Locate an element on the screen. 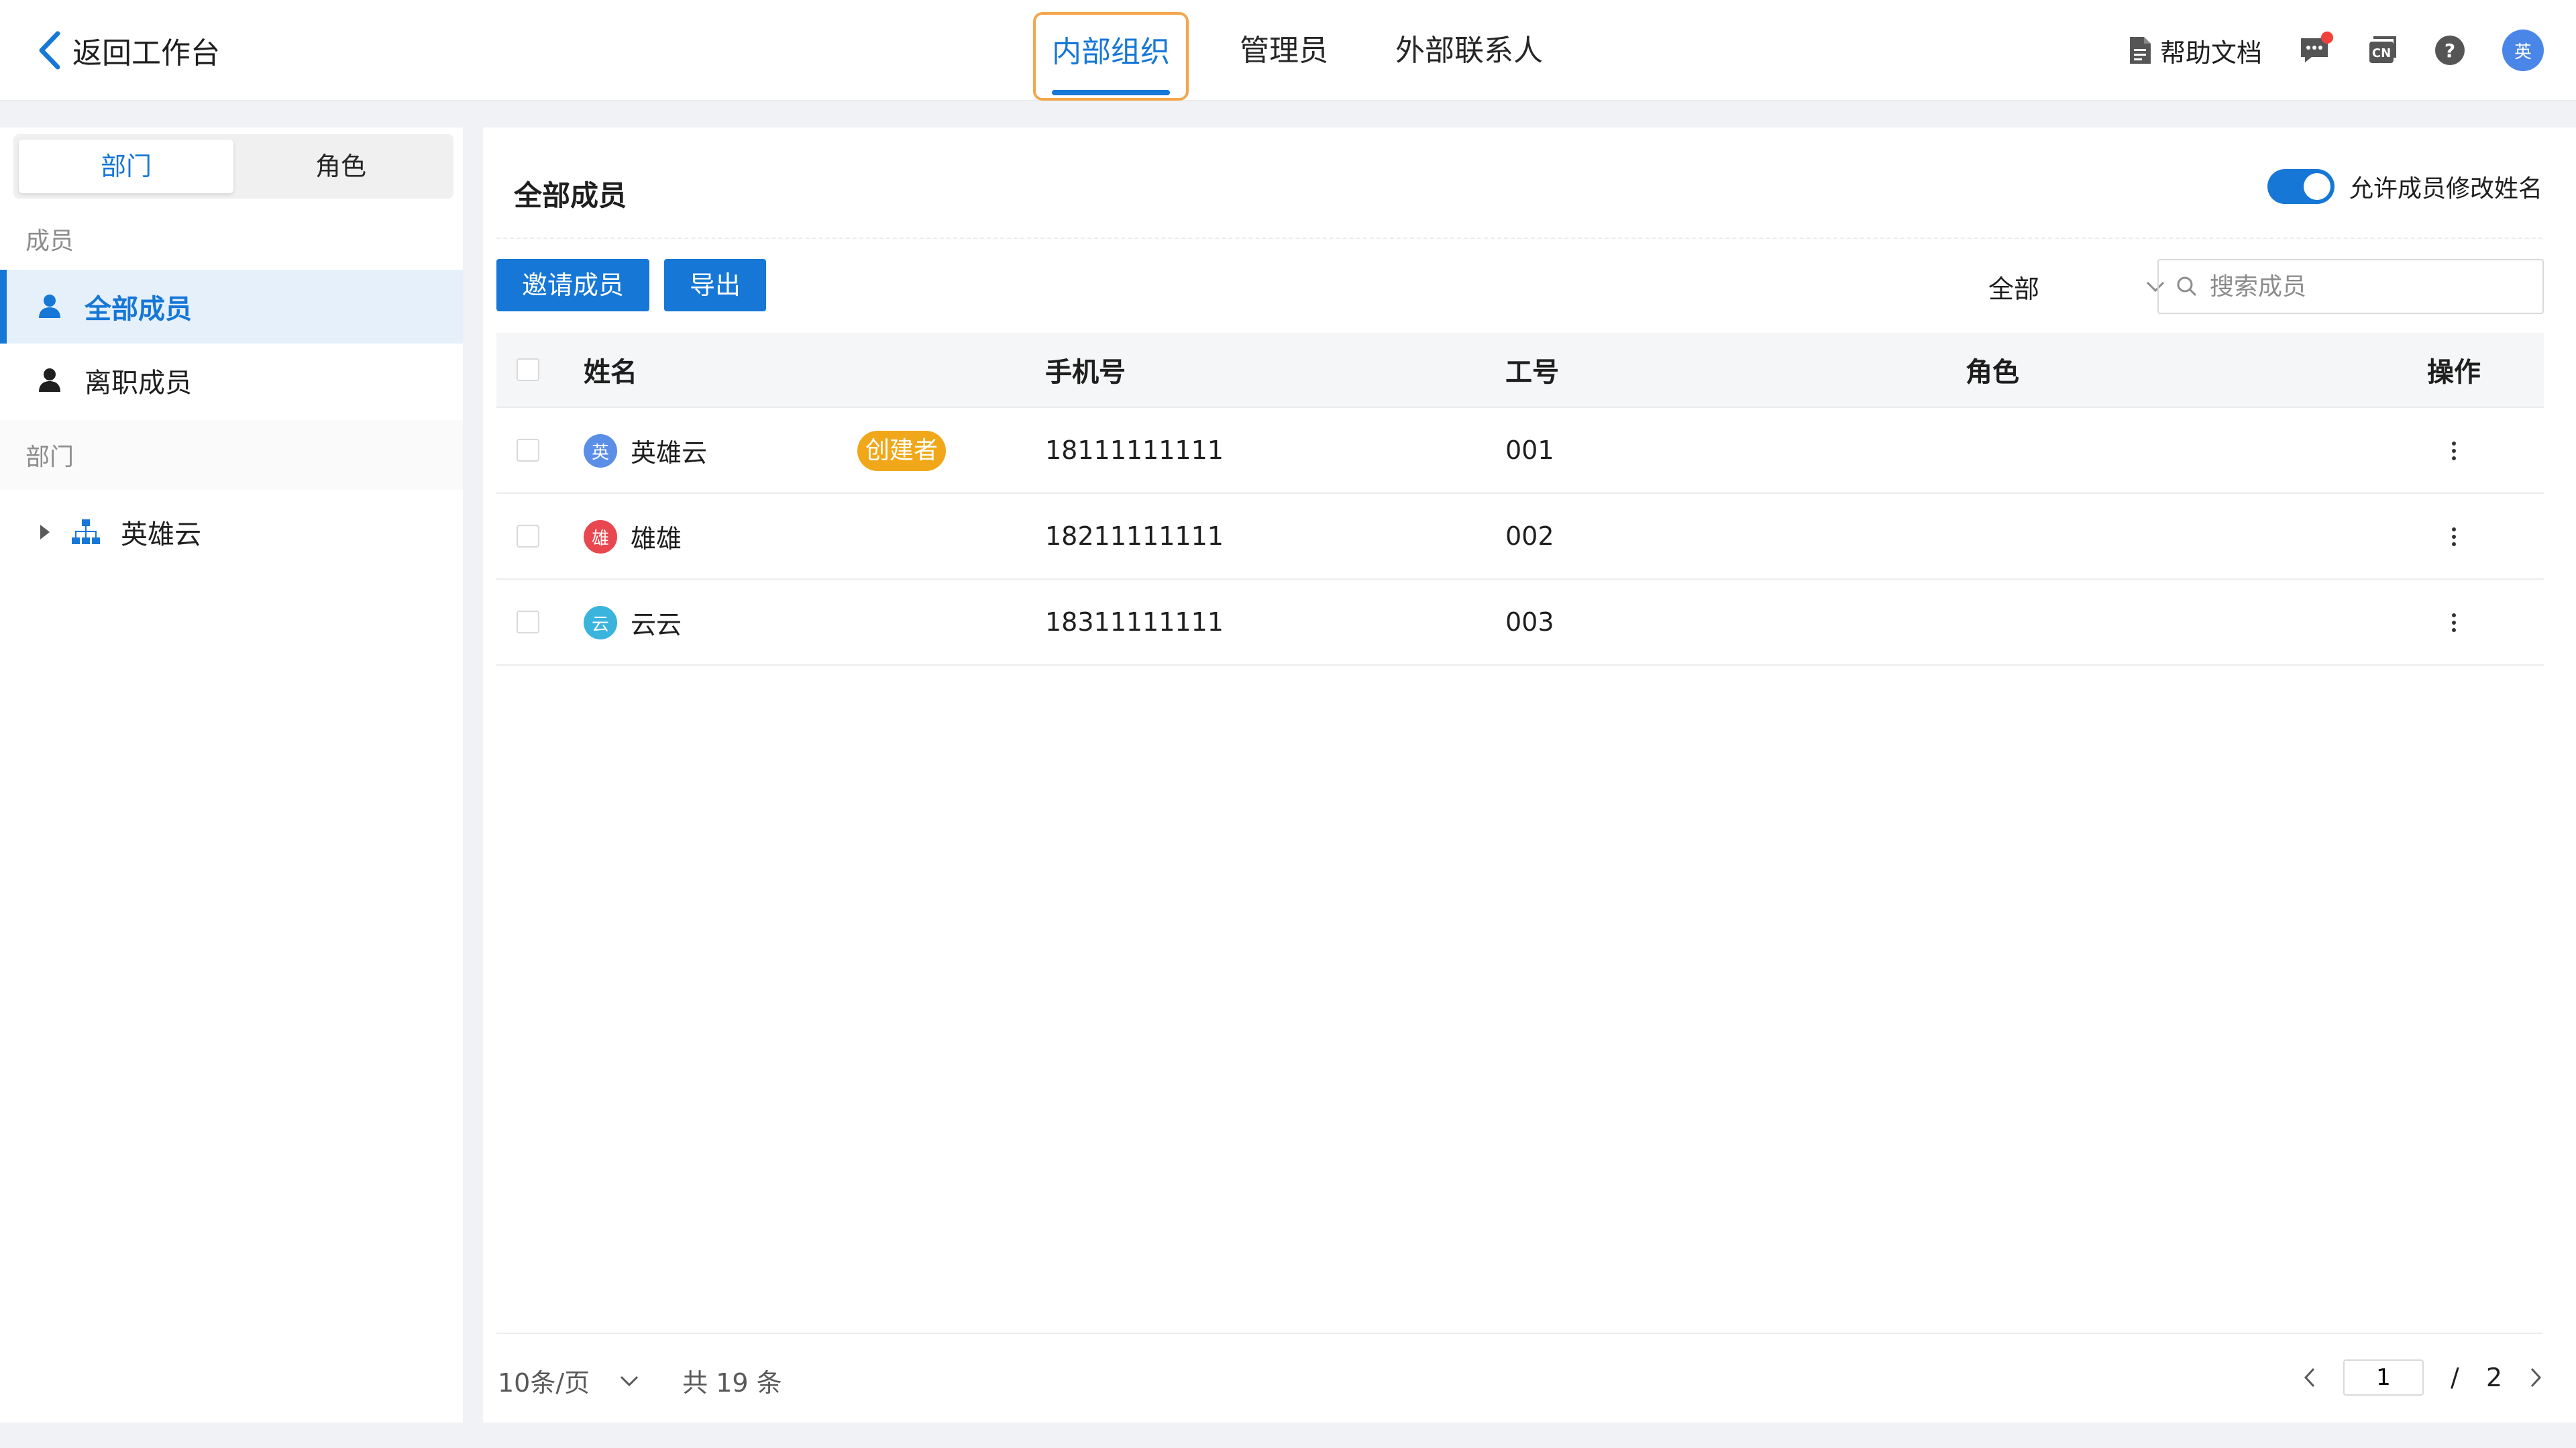 The height and width of the screenshot is (1448, 2576). back-to-workbench-link: 返回工作台 is located at coordinates (129, 50).